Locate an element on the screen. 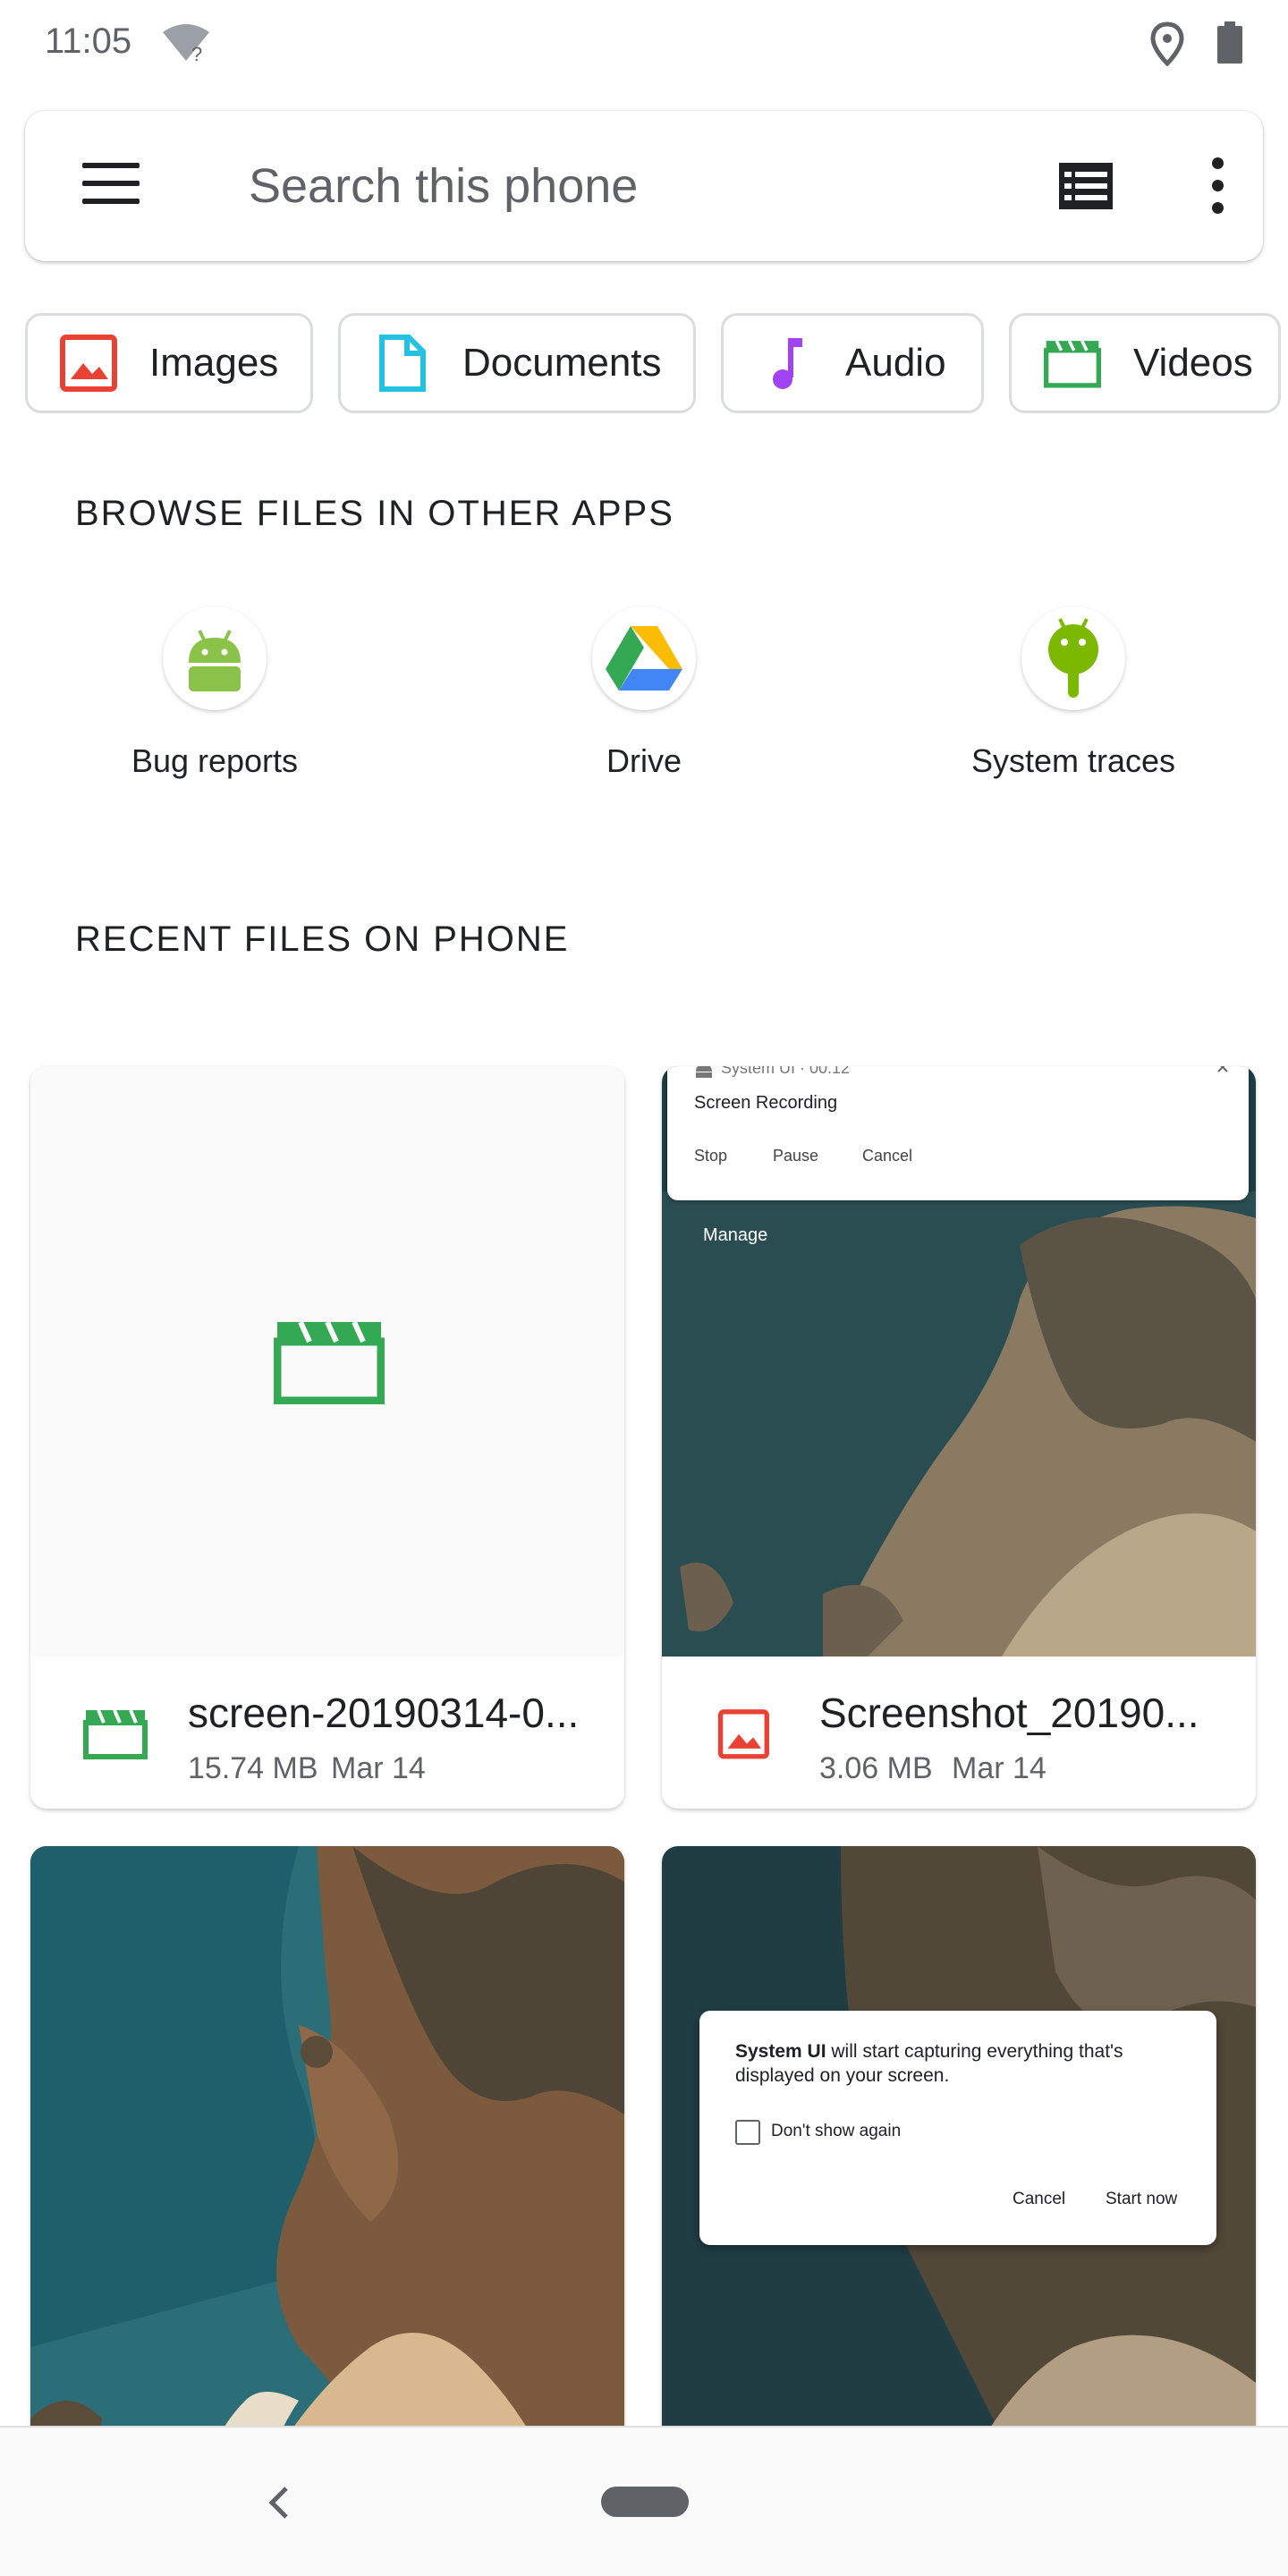  location-icon is located at coordinates (1167, 43).